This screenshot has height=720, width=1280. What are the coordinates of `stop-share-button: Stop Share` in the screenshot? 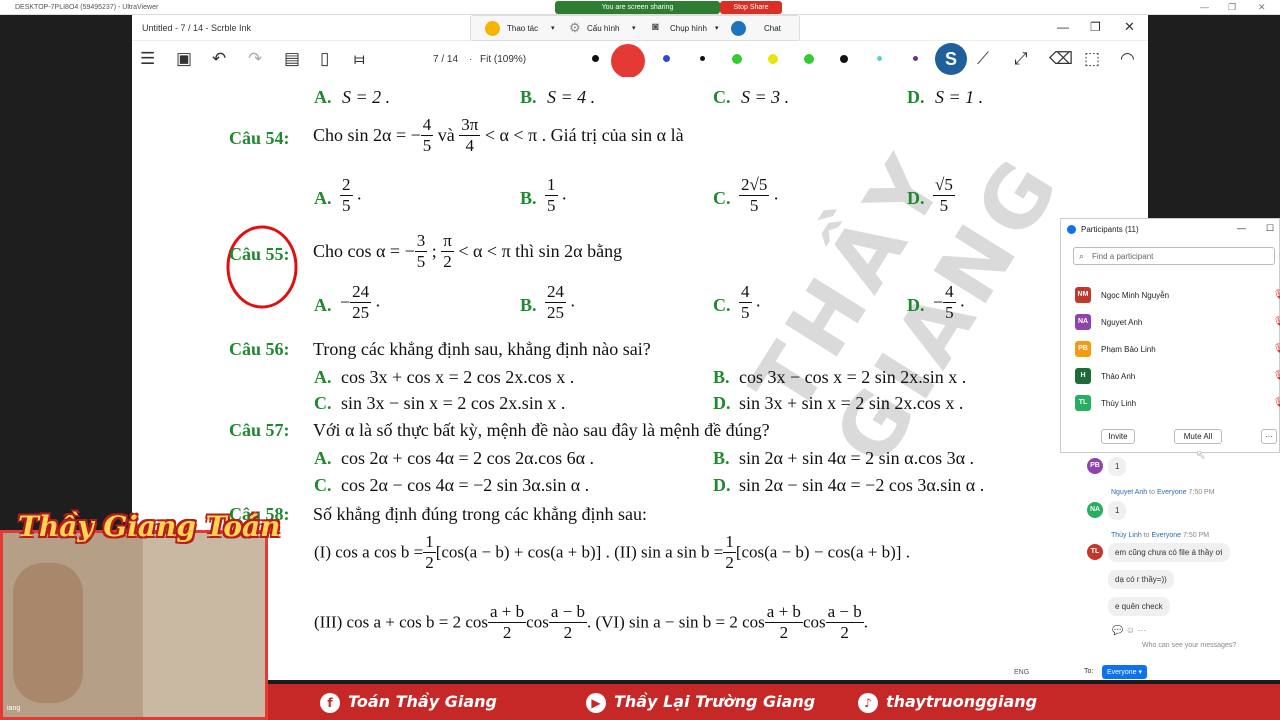 It's located at (751, 7).